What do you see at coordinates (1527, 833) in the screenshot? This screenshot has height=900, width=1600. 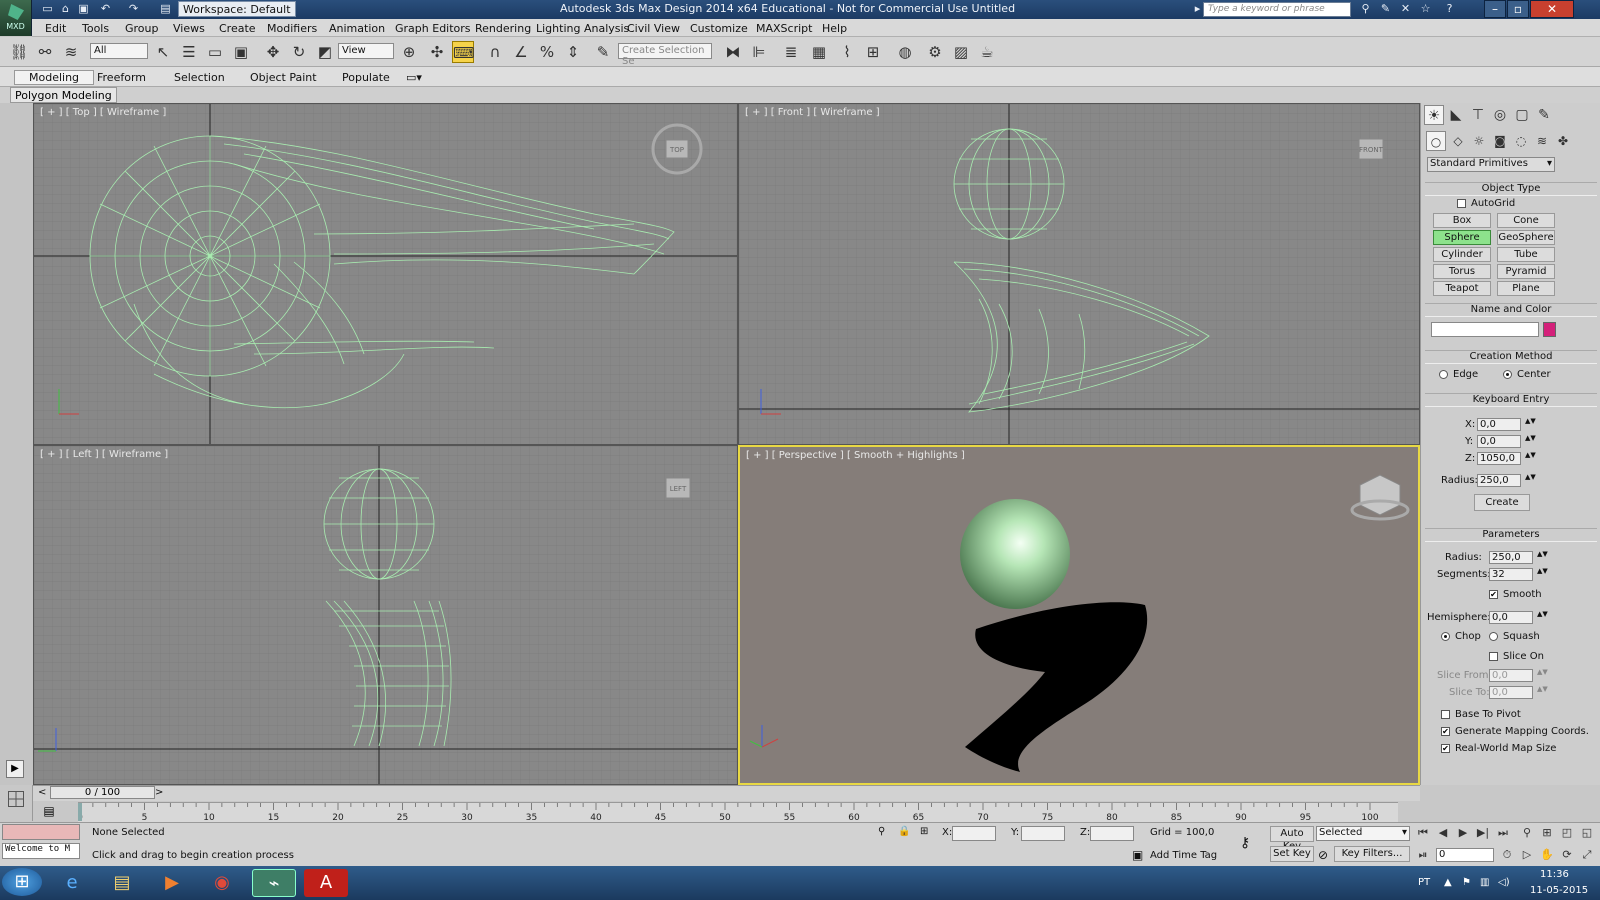 I see `zoom-icon: ⚲` at bounding box center [1527, 833].